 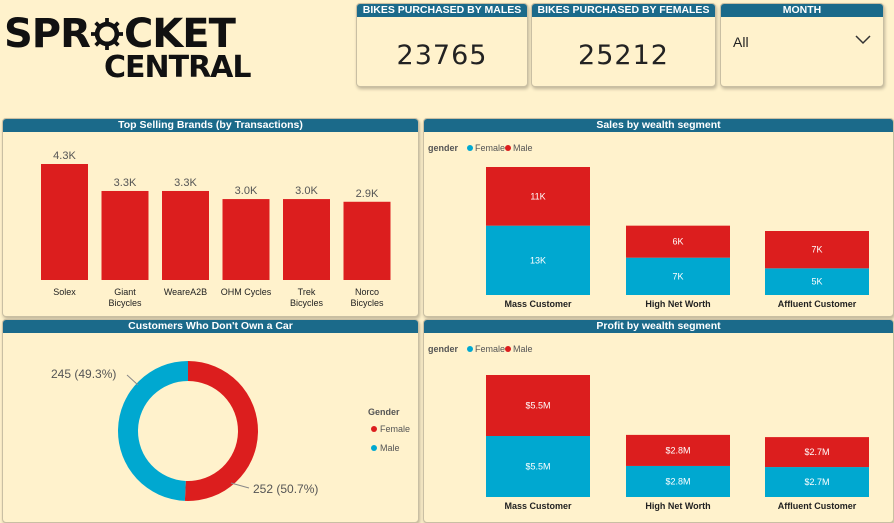 What do you see at coordinates (210, 326) in the screenshot?
I see `donut-chart-title: Customers Who Don't Own a Car` at bounding box center [210, 326].